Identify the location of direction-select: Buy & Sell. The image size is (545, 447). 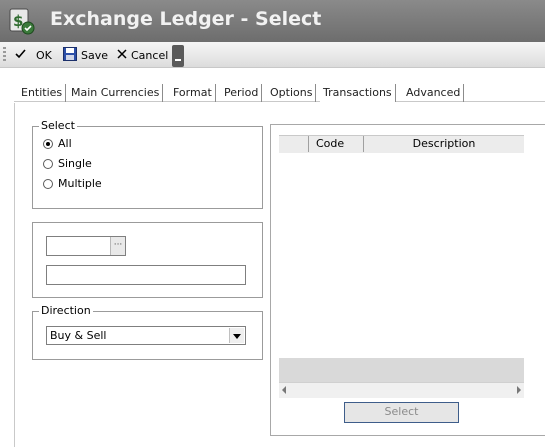
(146, 335).